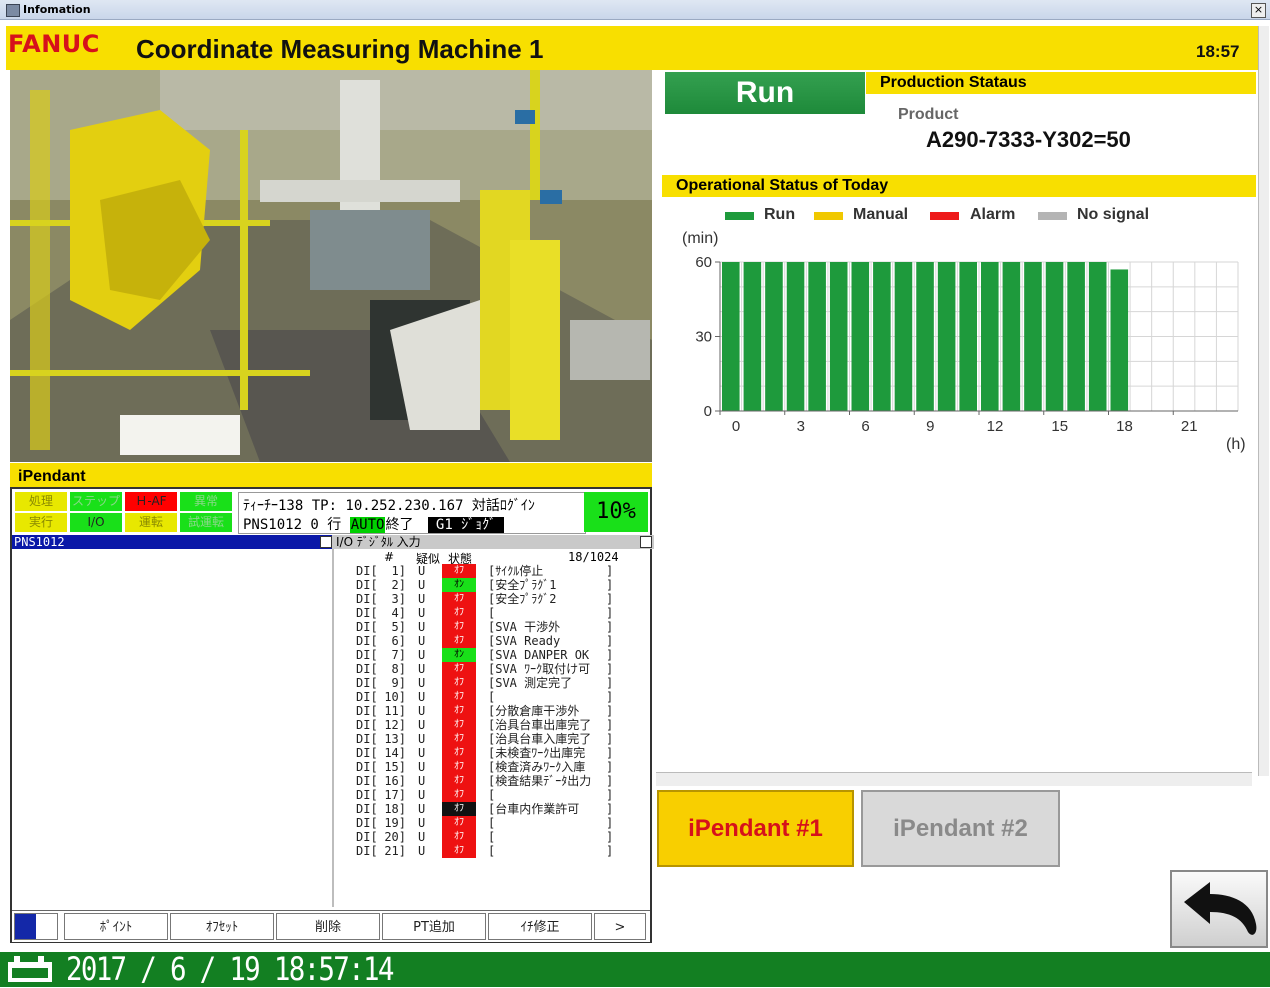  Describe the element at coordinates (1219, 909) in the screenshot. I see `back-button` at that location.